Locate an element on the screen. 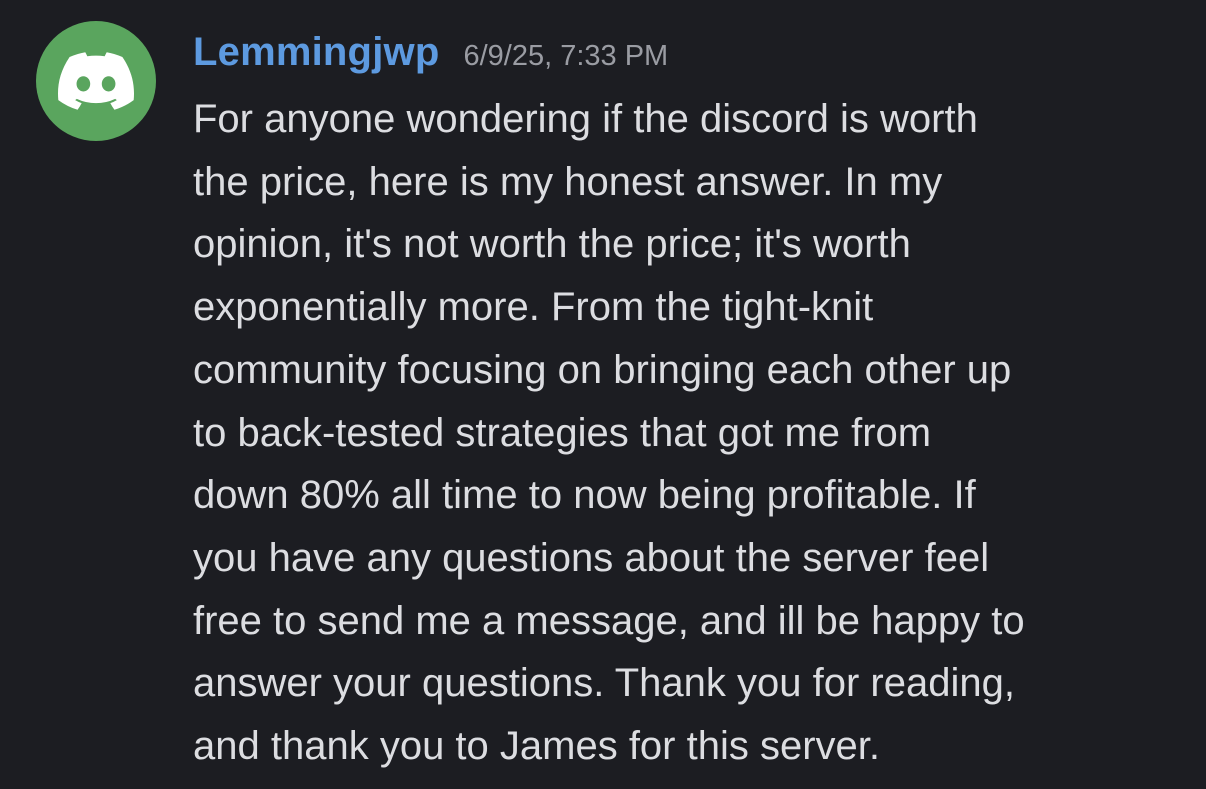 This screenshot has height=789, width=1206. username: Lemmingjwp is located at coordinates (316, 52).